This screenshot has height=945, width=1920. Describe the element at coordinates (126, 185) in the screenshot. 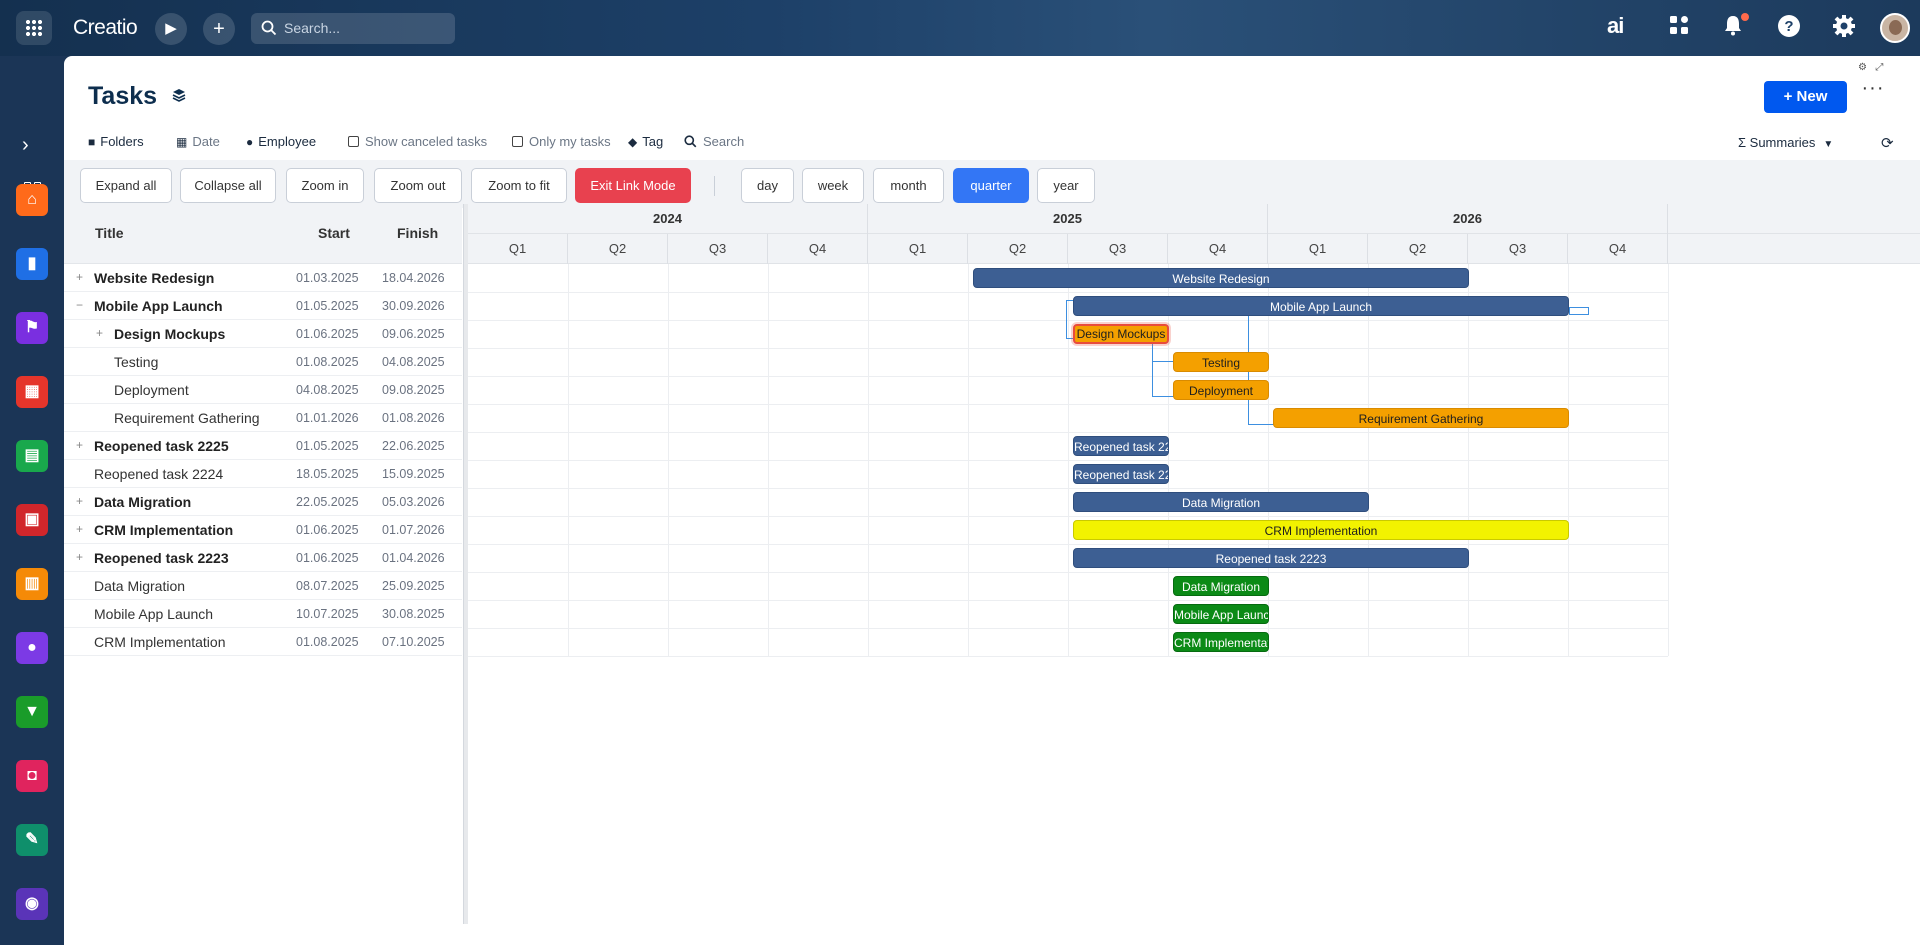

I see `expand-all-button: Expand all` at that location.